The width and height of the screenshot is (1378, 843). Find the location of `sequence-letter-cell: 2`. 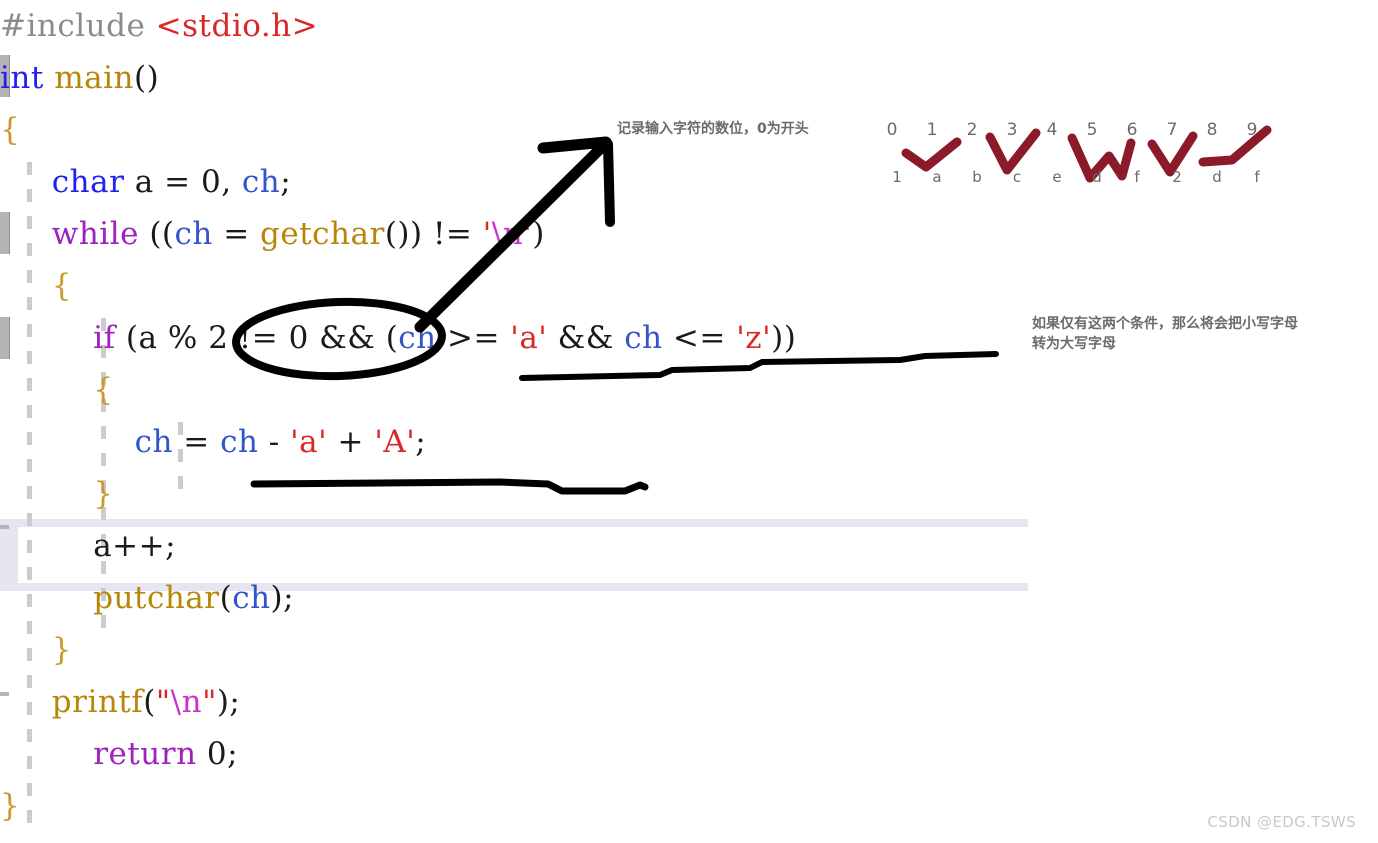

sequence-letter-cell: 2 is located at coordinates (1177, 177).